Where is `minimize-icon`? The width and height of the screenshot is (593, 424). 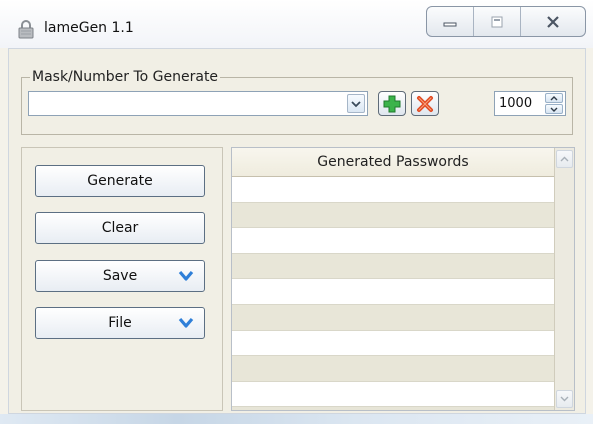 minimize-icon is located at coordinates (450, 24).